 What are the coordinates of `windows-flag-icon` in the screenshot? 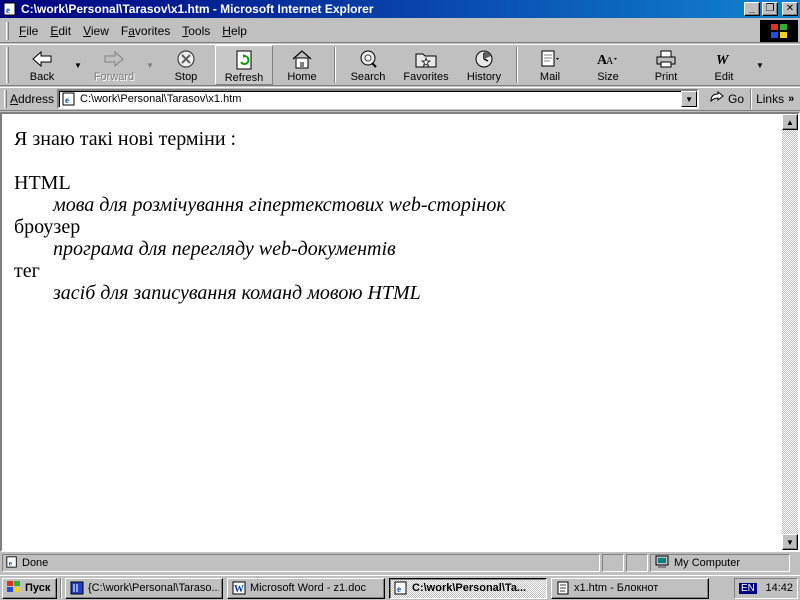 It's located at (14, 588).